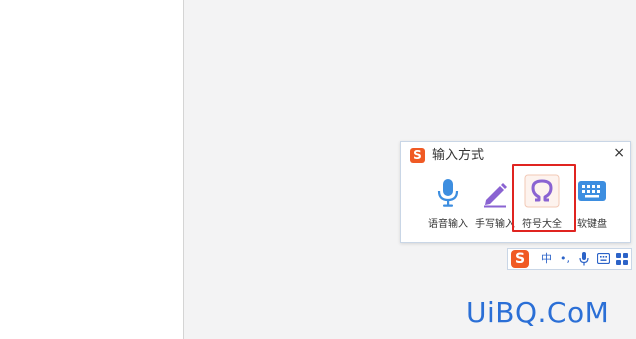 Image resolution: width=636 pixels, height=339 pixels. Describe the element at coordinates (542, 193) in the screenshot. I see `omega-icon` at that location.